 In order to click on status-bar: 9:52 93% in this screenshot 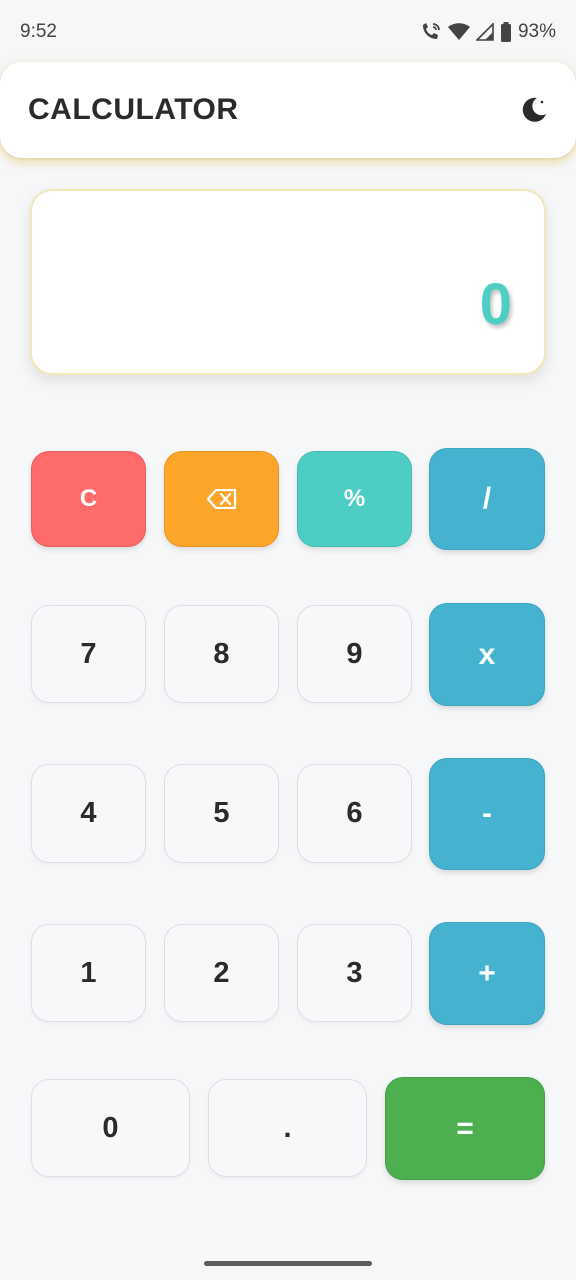, I will do `click(288, 32)`.